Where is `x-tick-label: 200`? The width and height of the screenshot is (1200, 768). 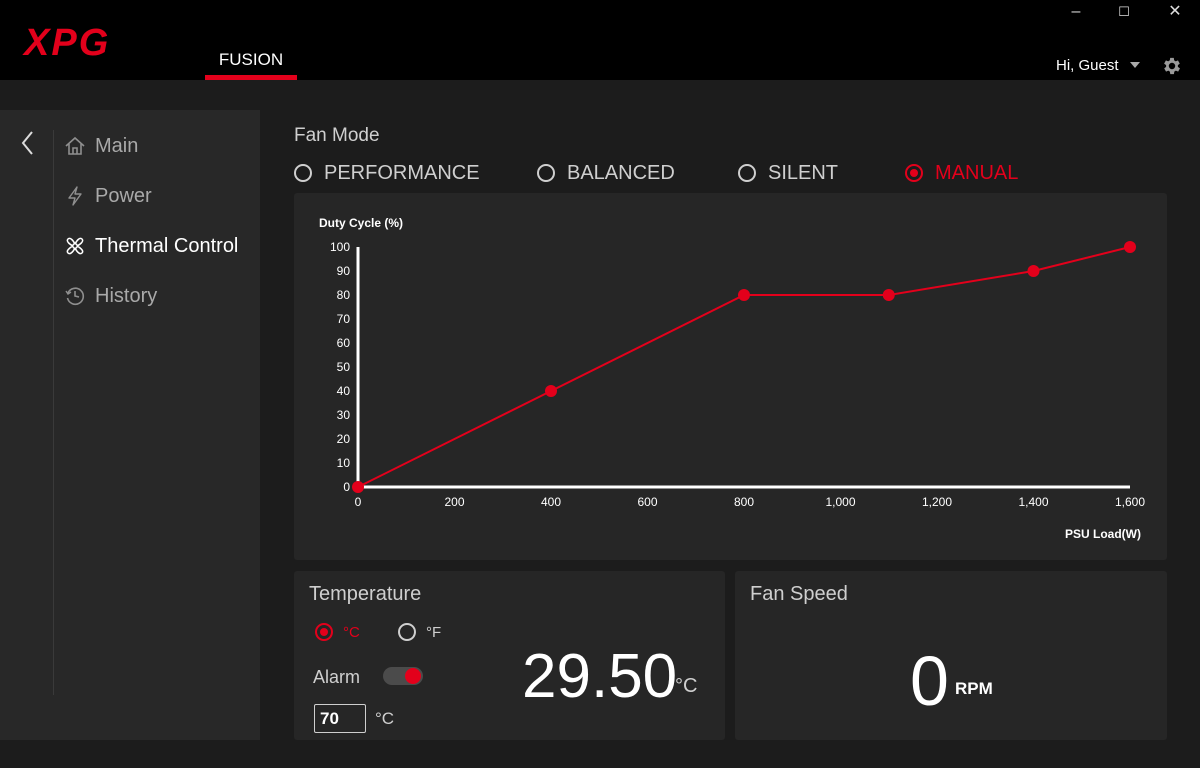
x-tick-label: 200 is located at coordinates (454, 502).